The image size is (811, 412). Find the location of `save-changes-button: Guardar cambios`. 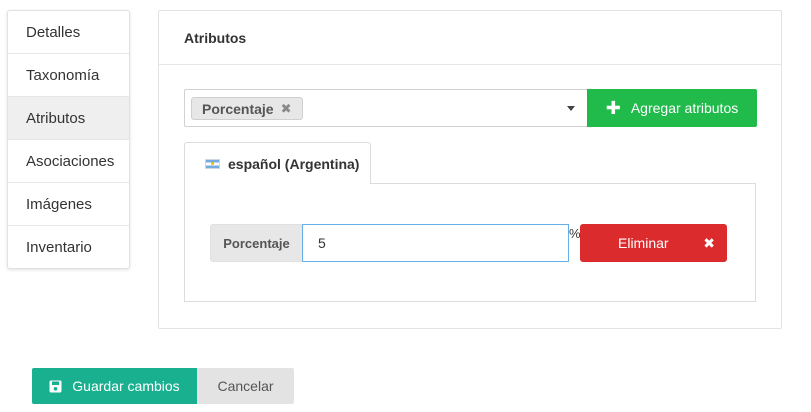

save-changes-button: Guardar cambios is located at coordinates (114, 386).